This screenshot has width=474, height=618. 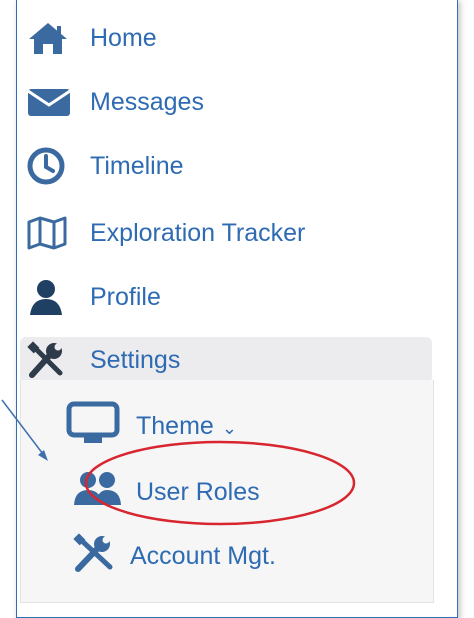 What do you see at coordinates (50, 233) in the screenshot?
I see `map-icon` at bounding box center [50, 233].